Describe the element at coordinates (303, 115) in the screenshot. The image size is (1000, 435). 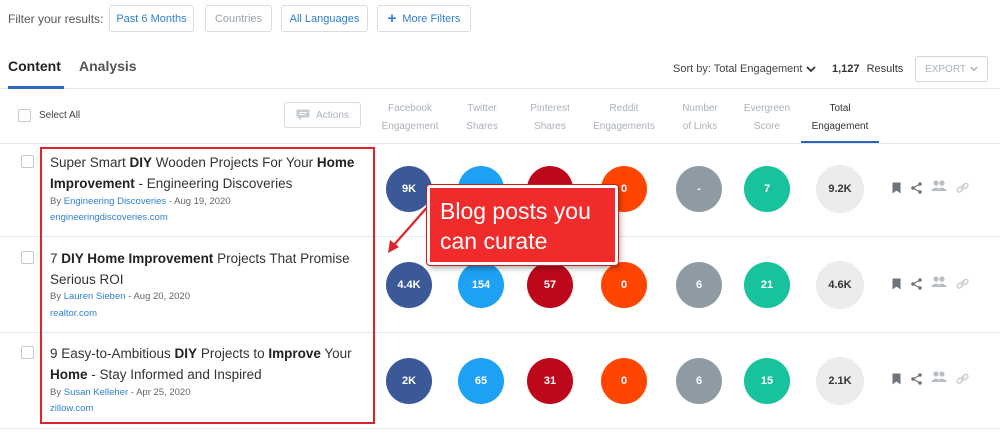
I see `comment-icon` at that location.